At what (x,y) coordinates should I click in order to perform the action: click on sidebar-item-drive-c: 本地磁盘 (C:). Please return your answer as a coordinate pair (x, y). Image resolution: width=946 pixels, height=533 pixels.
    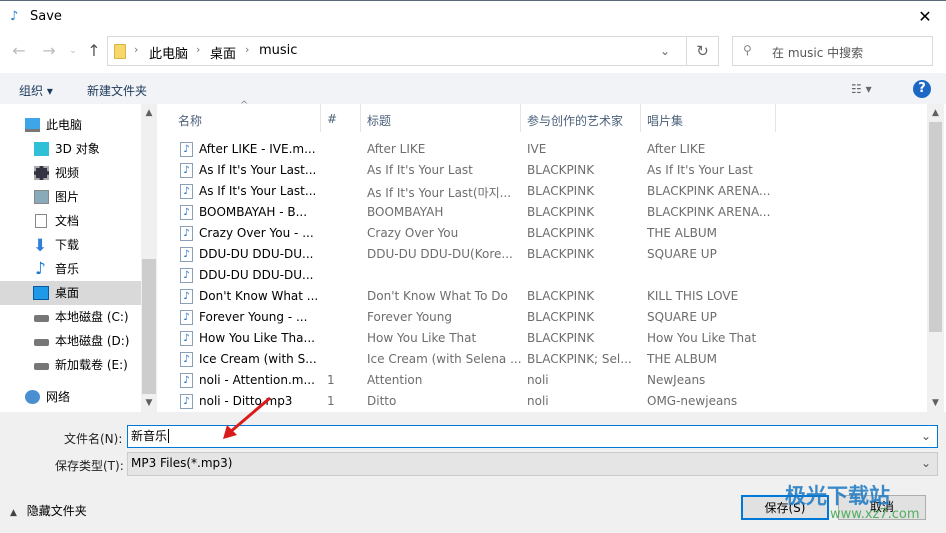
    Looking at the image, I should click on (70, 317).